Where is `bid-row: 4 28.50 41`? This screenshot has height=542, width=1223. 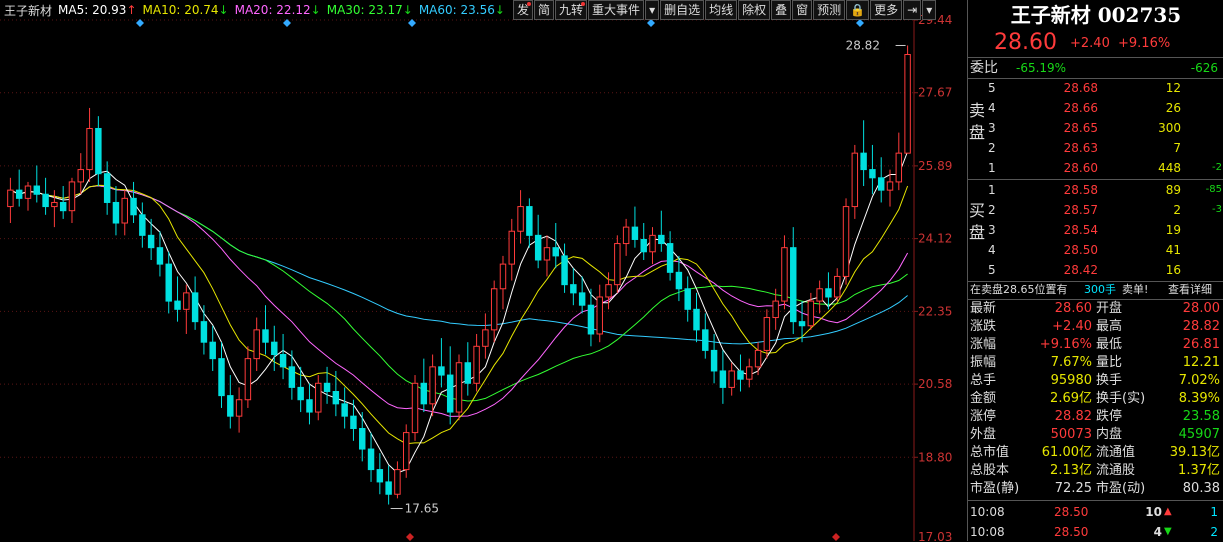
bid-row: 4 28.50 41 is located at coordinates (1104, 250).